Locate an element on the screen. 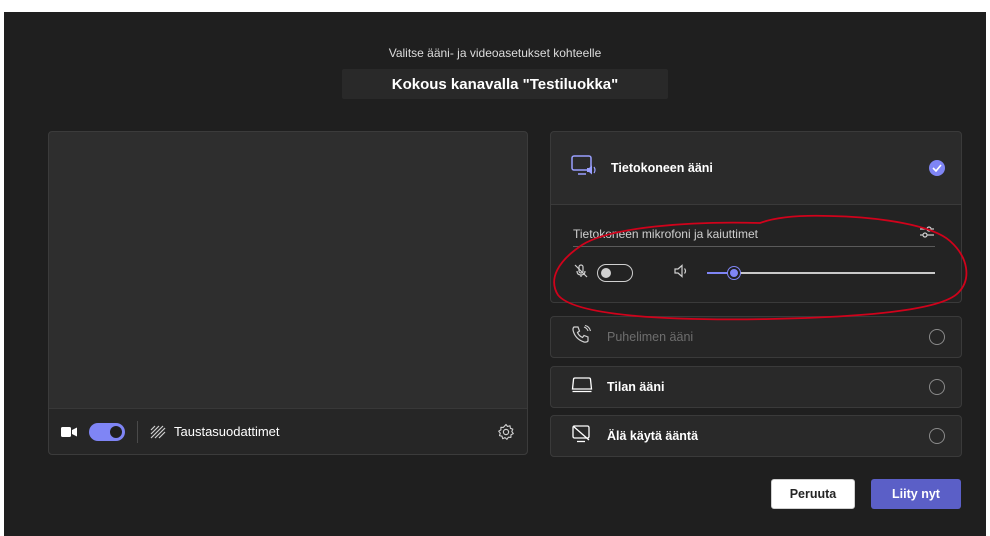 This screenshot has height=536, width=990. meeting-title: Kokous kanavalla "Testiluokka" is located at coordinates (505, 84).